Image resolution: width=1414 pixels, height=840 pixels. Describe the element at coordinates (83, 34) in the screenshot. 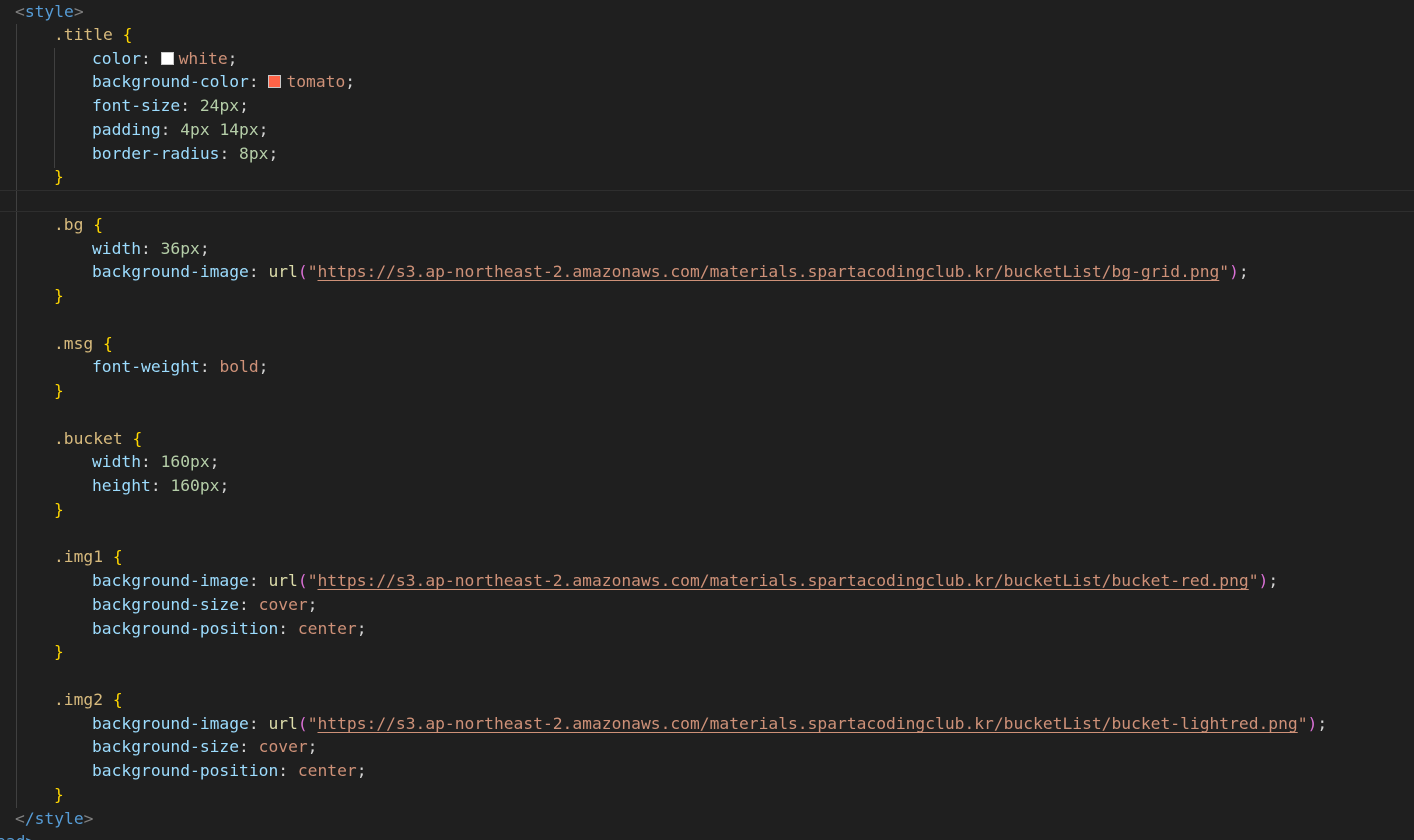

I see `css-selector: .title` at that location.